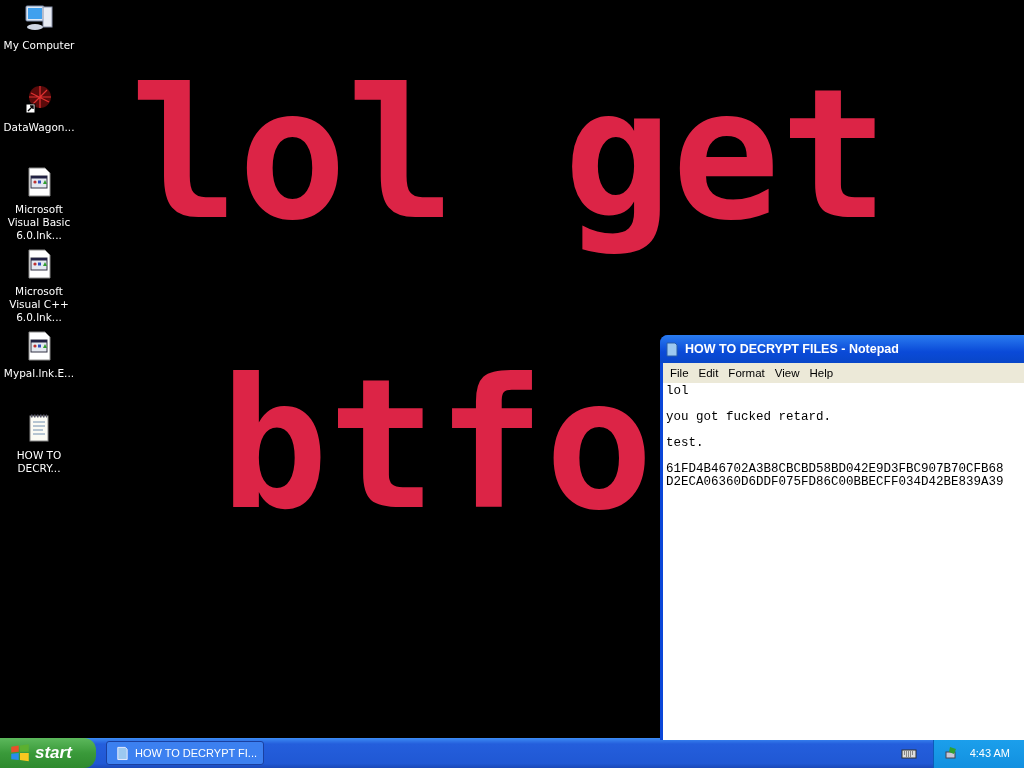  What do you see at coordinates (821, 373) in the screenshot?
I see `menu-item: Help` at bounding box center [821, 373].